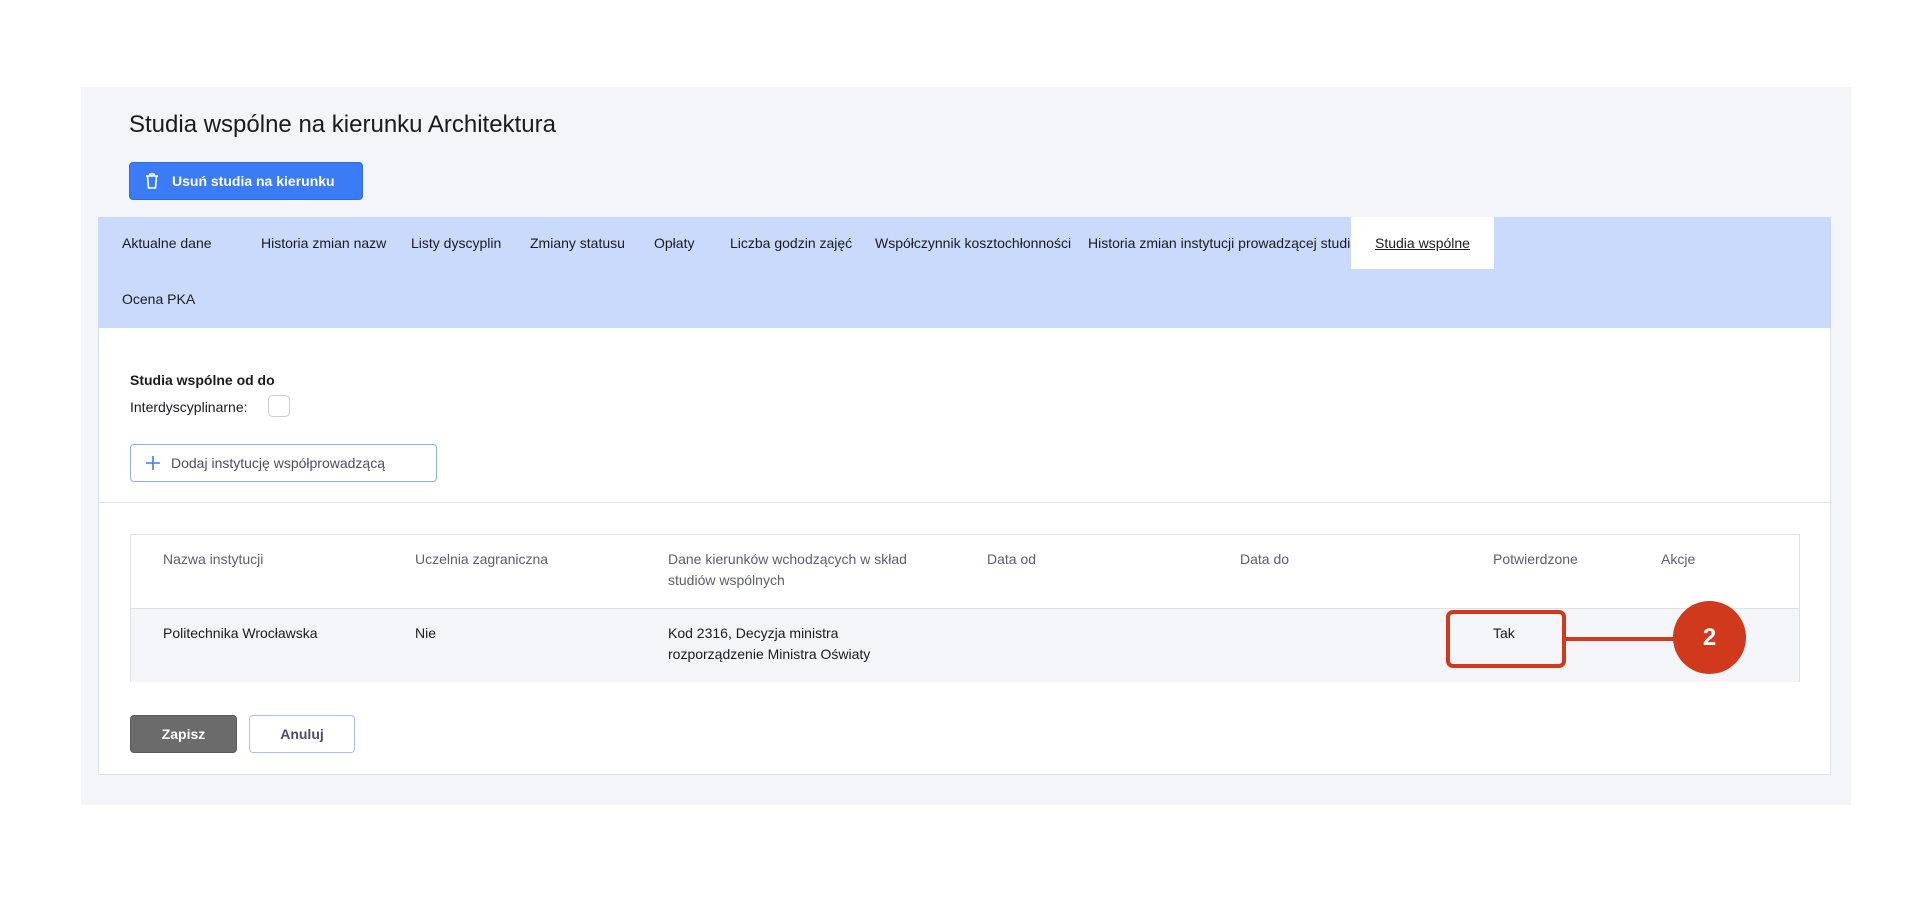  I want to click on page-title: Studia wspólne na kierunku Architektura, so click(342, 124).